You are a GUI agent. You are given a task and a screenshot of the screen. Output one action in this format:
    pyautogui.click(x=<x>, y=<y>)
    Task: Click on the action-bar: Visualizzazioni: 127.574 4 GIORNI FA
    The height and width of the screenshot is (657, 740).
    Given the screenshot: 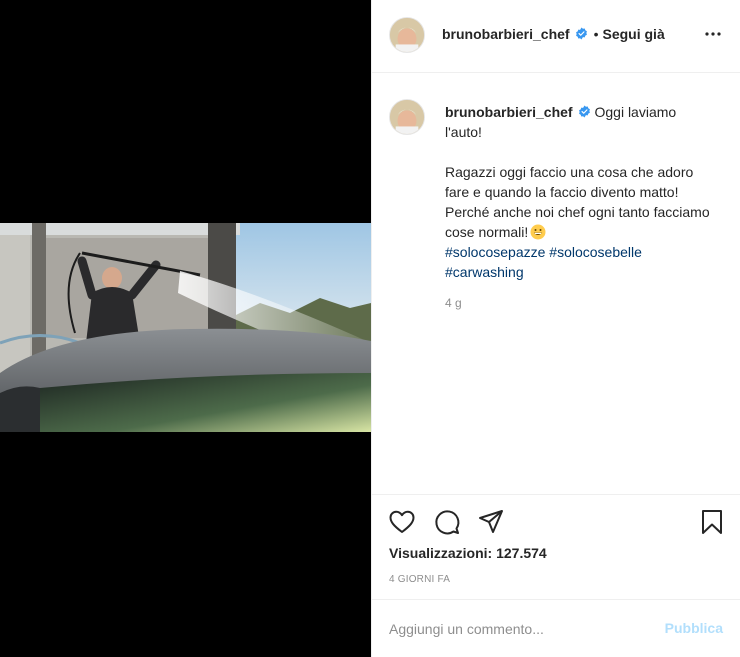 What is the action you would take?
    pyautogui.click(x=556, y=546)
    